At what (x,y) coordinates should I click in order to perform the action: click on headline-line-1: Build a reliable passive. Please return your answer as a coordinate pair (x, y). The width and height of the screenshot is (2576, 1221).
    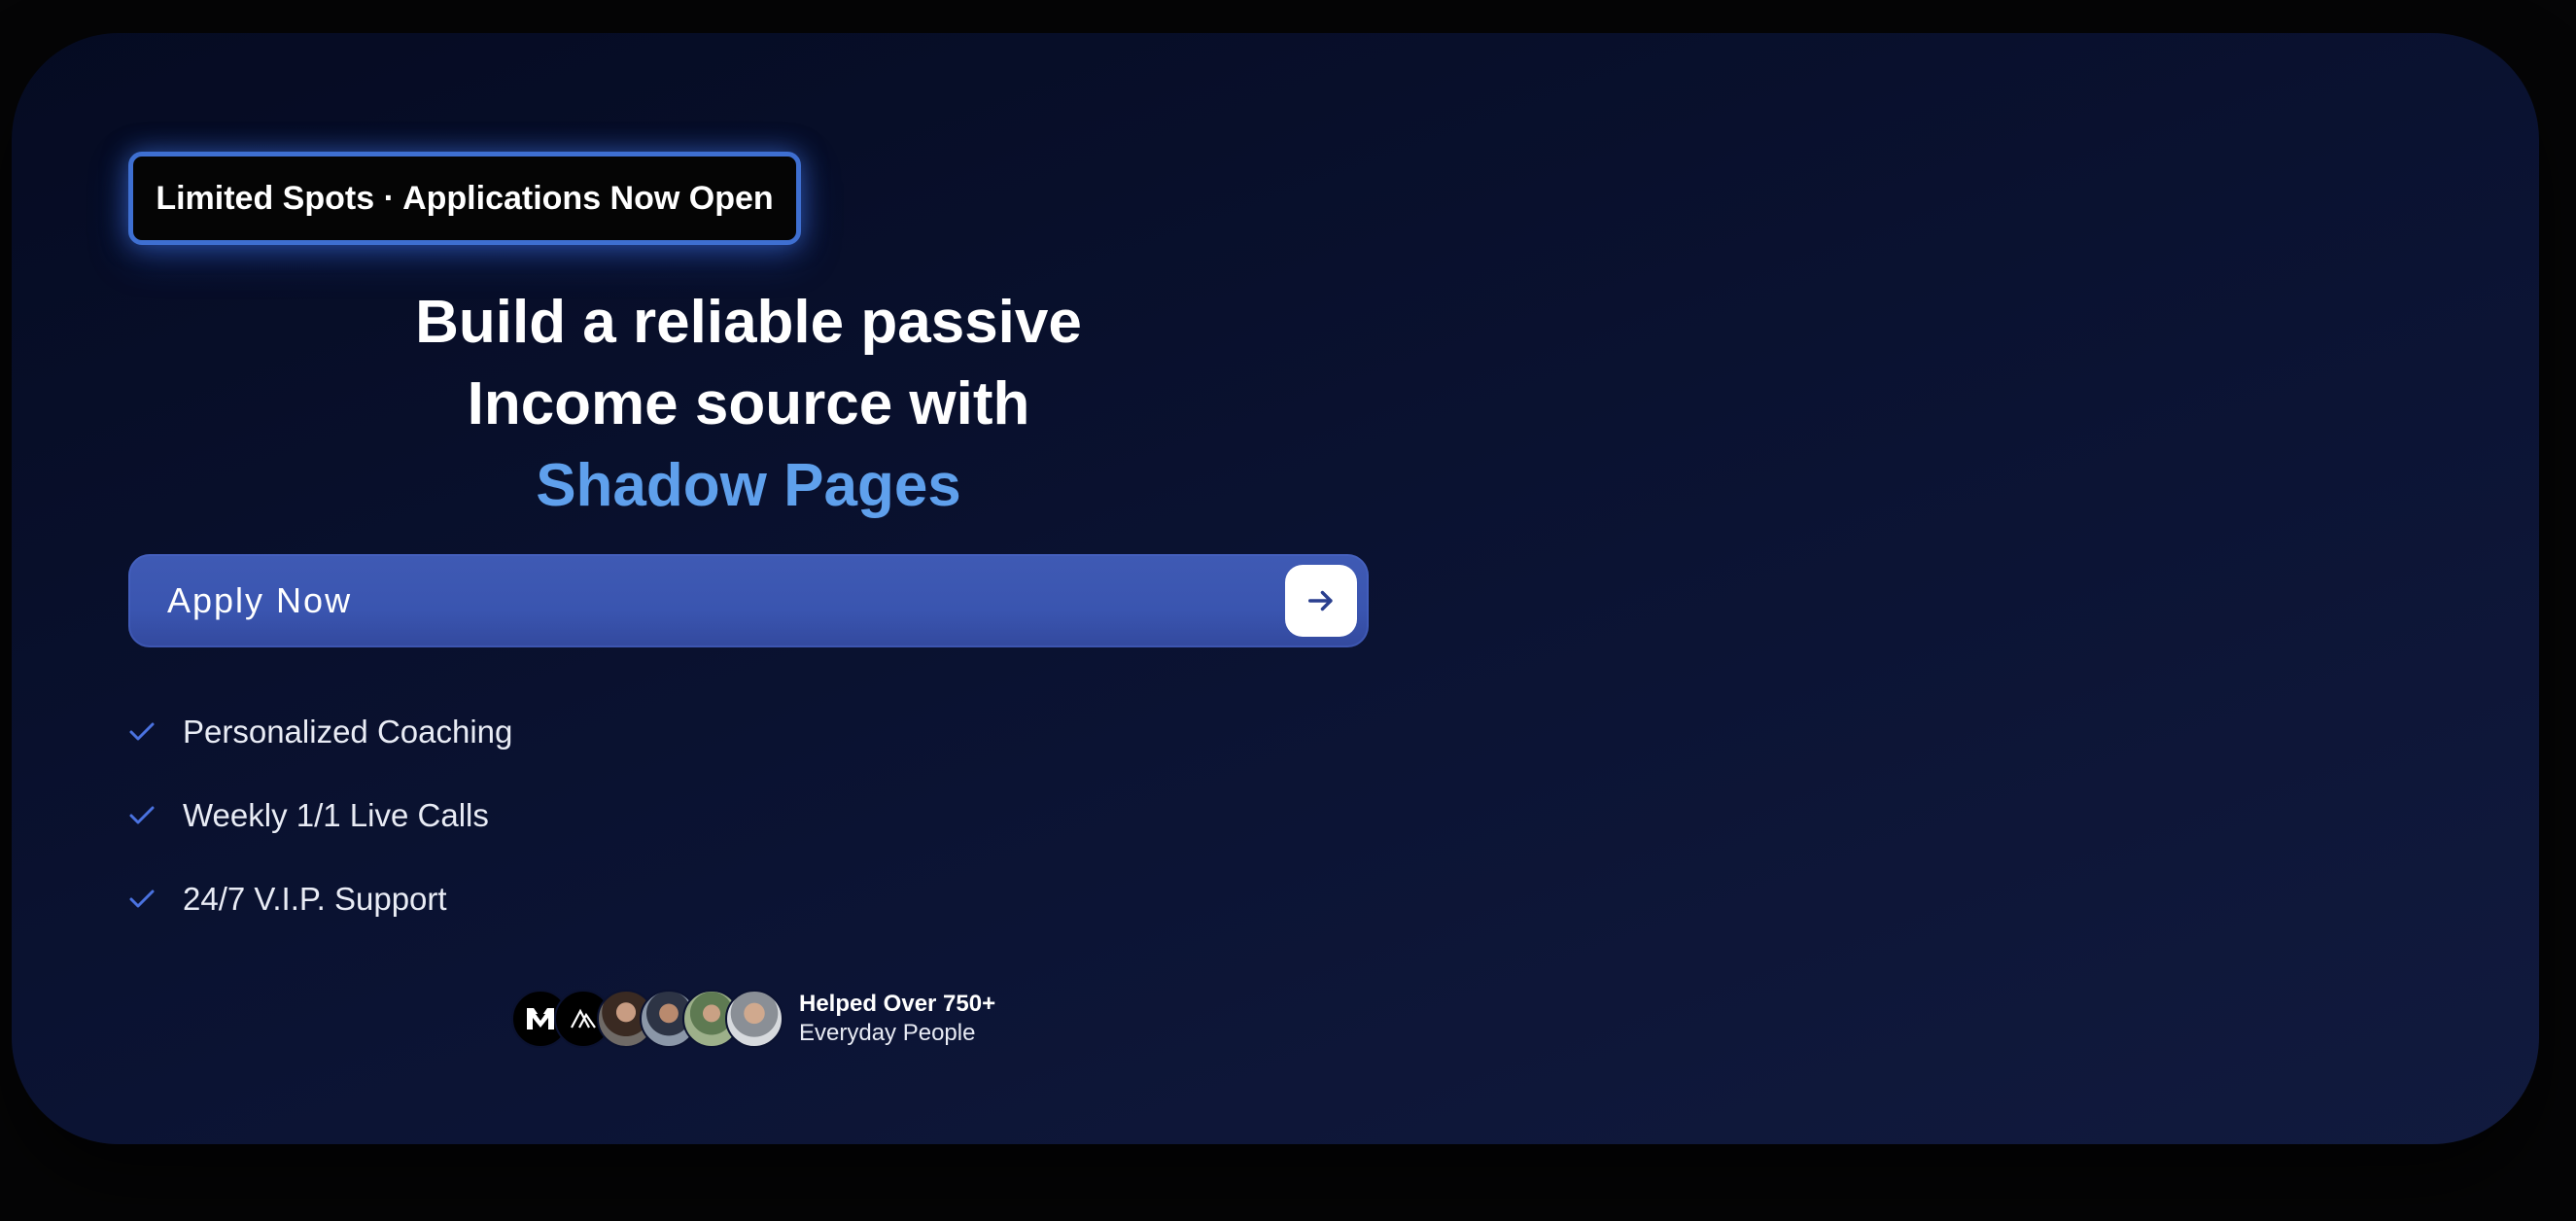
    Looking at the image, I should click on (748, 322).